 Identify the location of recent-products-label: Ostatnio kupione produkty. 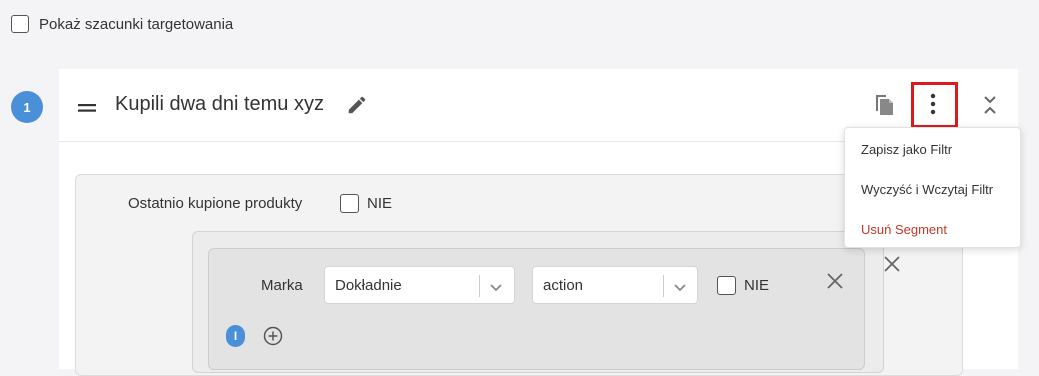
(215, 203).